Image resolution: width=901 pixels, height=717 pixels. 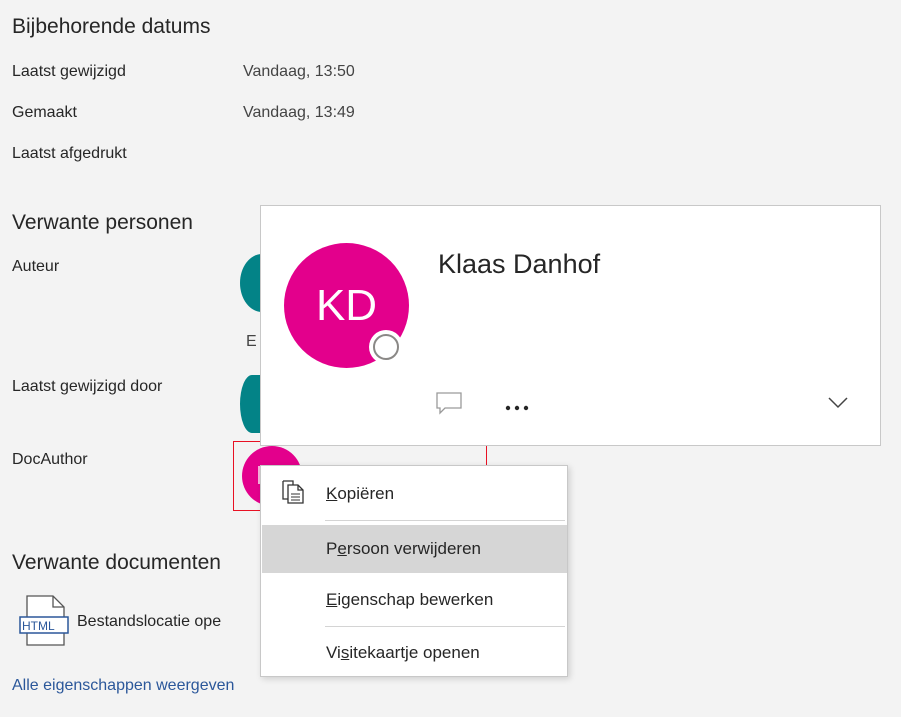 I want to click on menu-item-open-contact-card: Vi s itekaartje openen, so click(x=414, y=653).